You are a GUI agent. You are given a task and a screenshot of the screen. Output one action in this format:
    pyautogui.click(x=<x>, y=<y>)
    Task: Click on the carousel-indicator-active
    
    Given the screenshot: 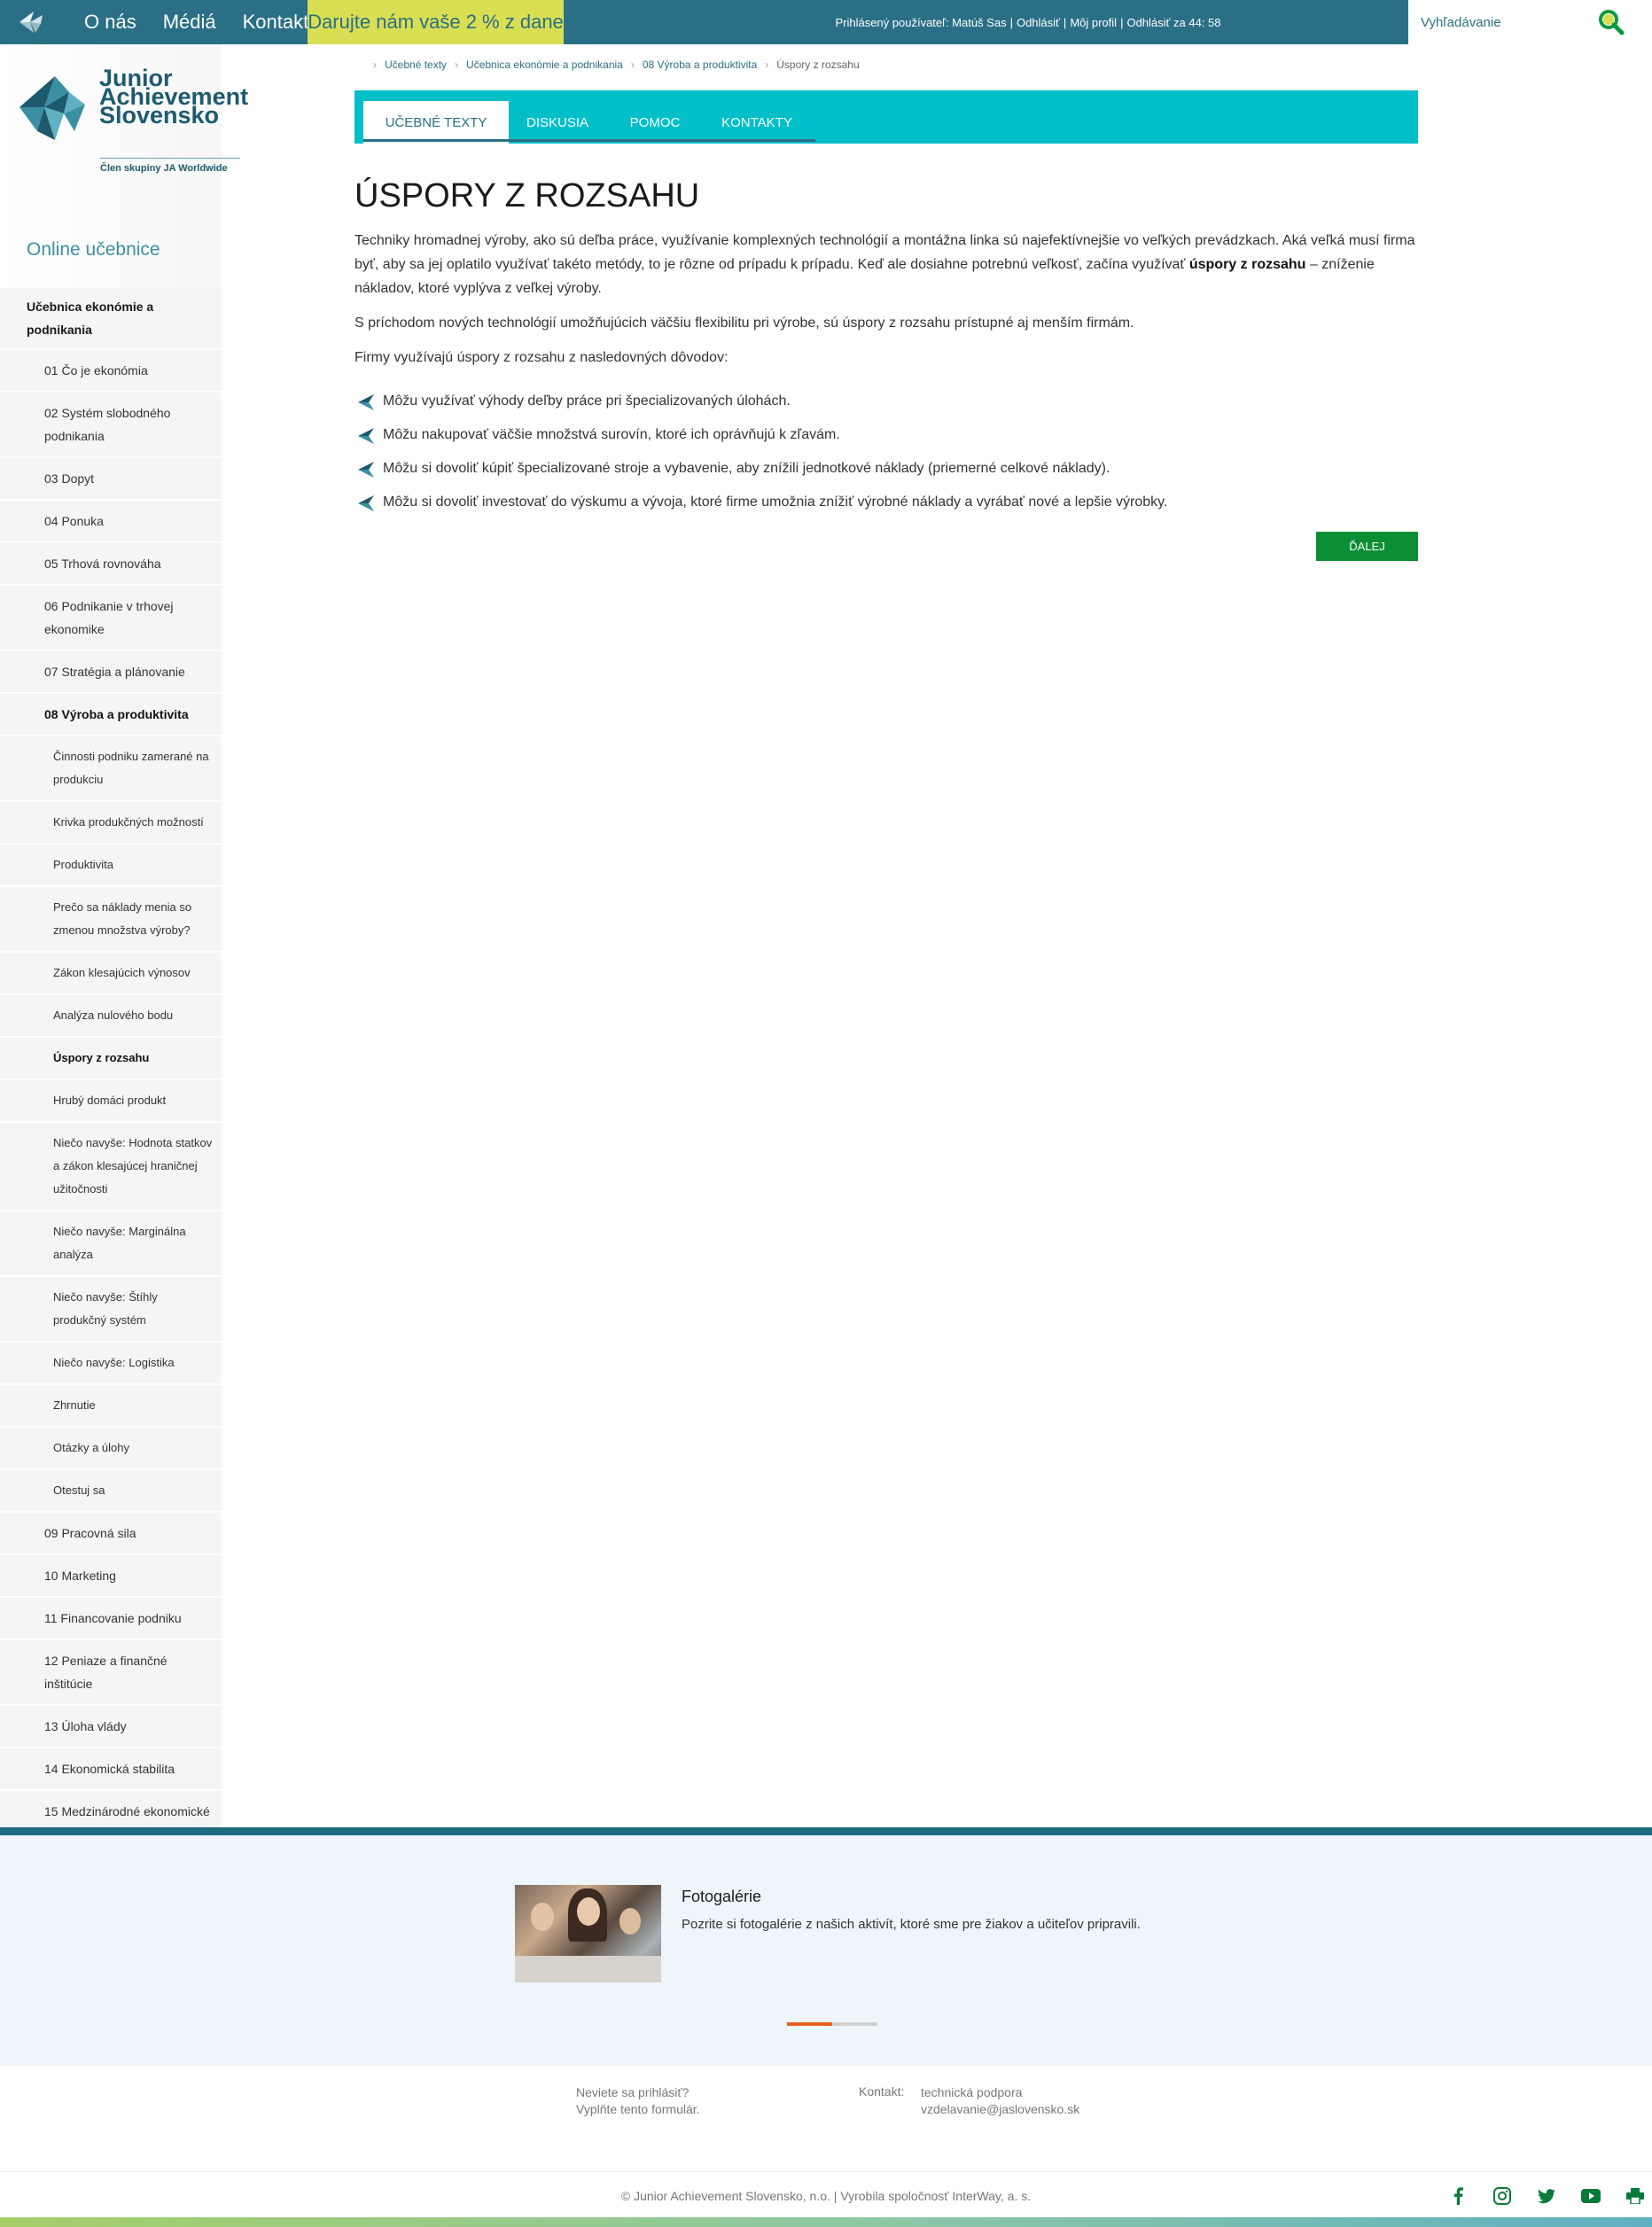 What is the action you would take?
    pyautogui.click(x=809, y=2024)
    